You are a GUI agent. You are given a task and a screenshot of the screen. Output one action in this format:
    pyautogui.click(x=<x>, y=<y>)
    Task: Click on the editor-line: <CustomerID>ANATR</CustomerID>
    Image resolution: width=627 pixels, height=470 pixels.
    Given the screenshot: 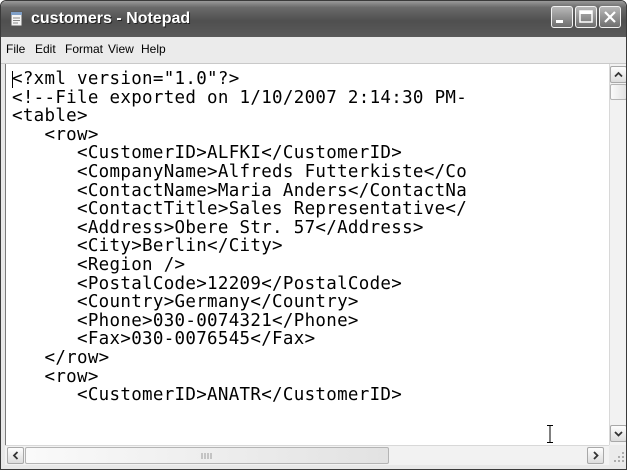 What is the action you would take?
    pyautogui.click(x=207, y=395)
    